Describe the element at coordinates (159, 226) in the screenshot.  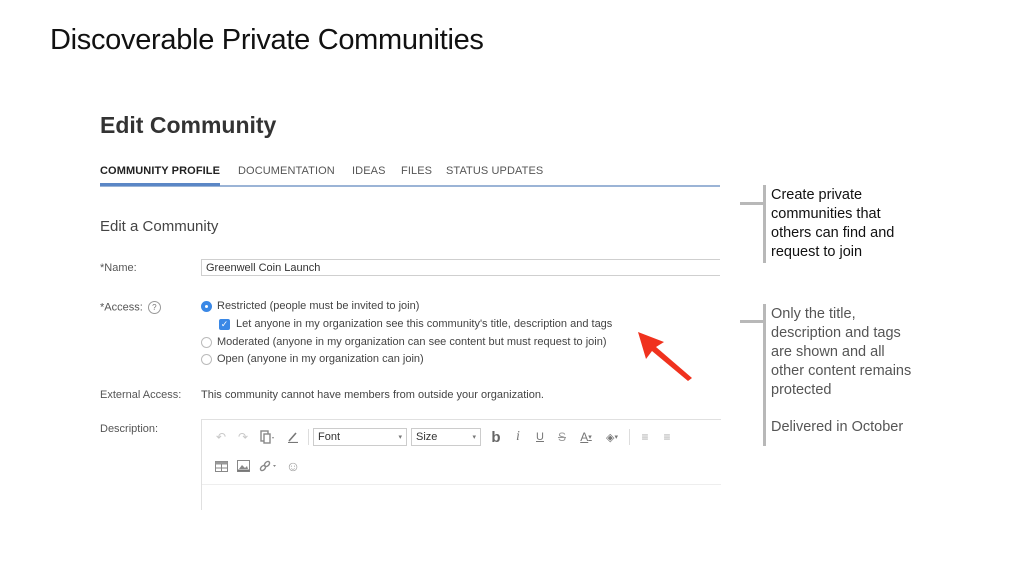
I see `section-title: Edit a Community` at that location.